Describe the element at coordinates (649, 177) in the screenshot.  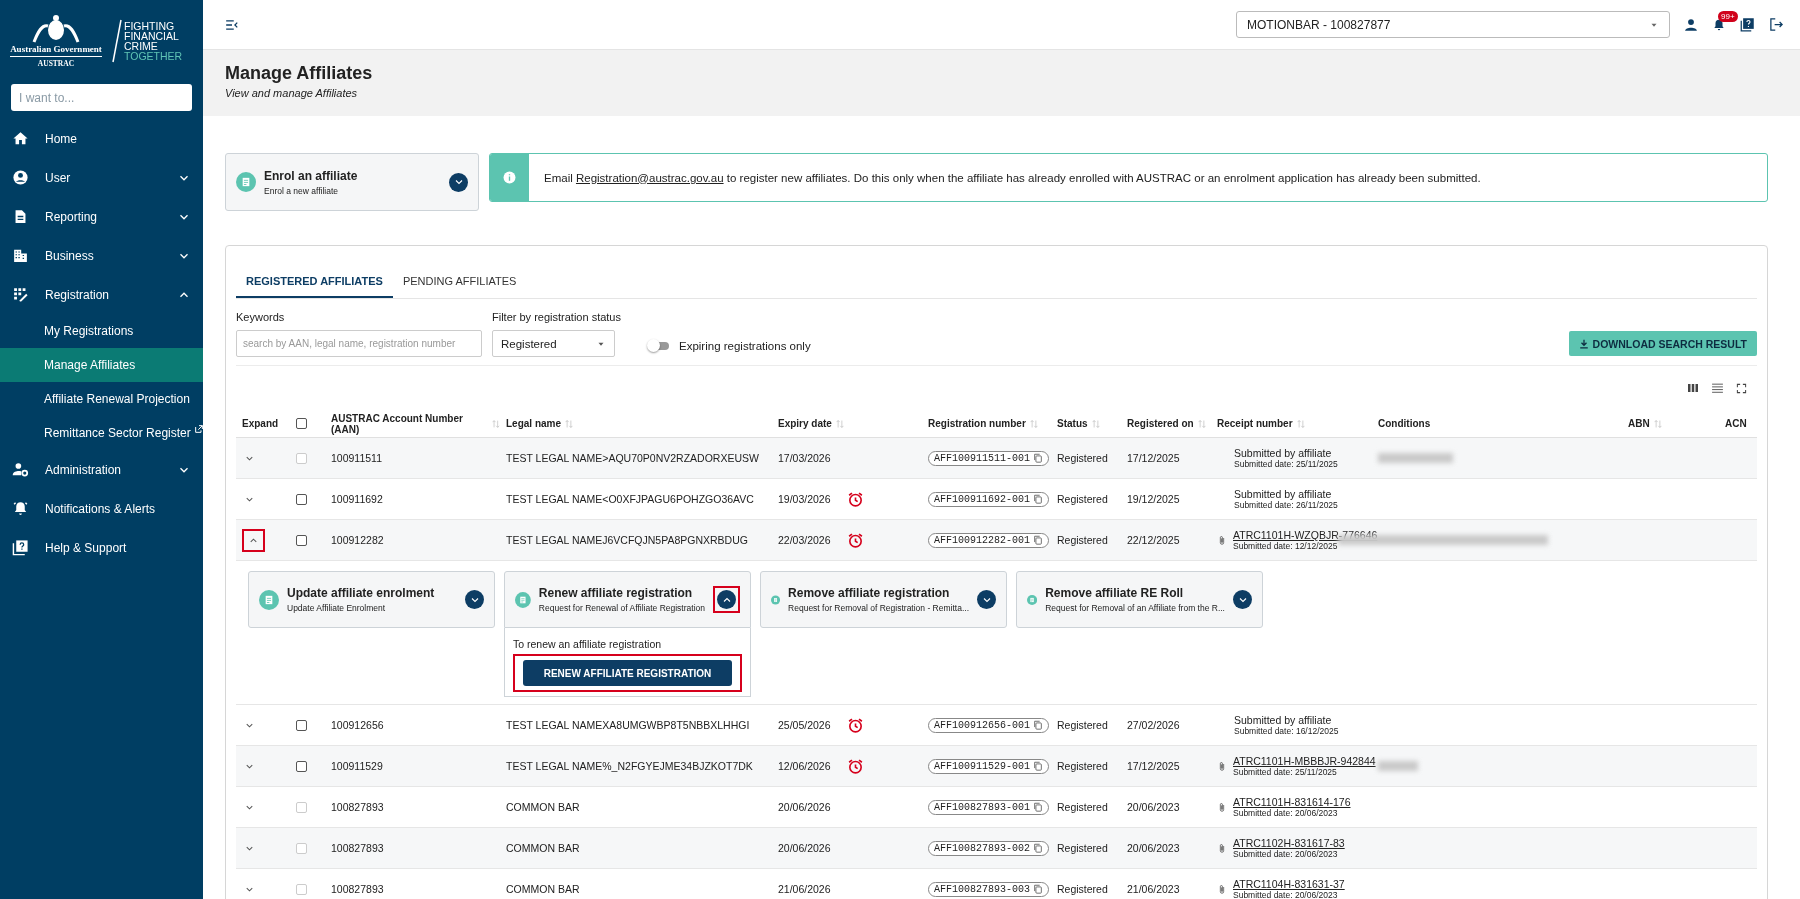
I see `email-link: Registration@austrac.gov.au` at that location.